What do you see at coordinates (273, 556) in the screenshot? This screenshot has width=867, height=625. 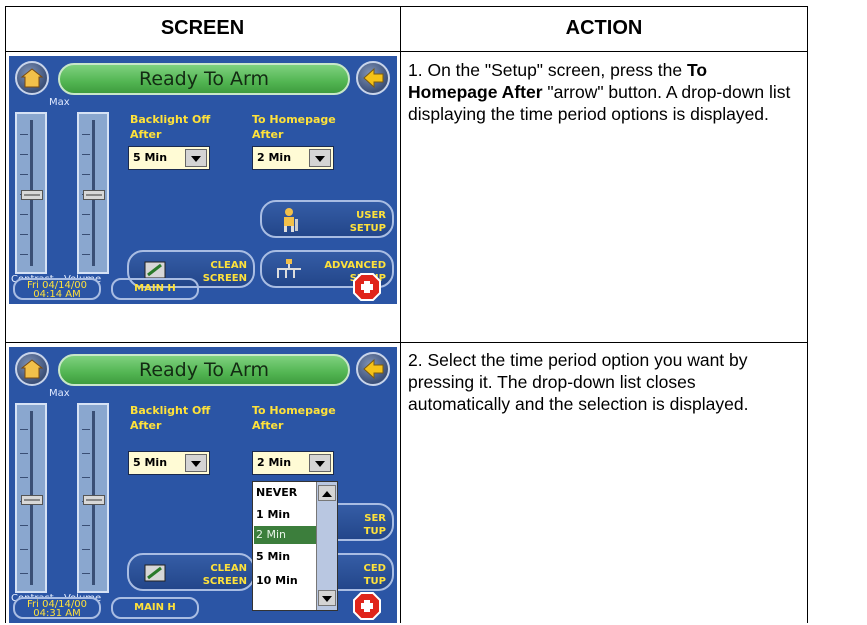 I see `option-5-min: 5 Min` at bounding box center [273, 556].